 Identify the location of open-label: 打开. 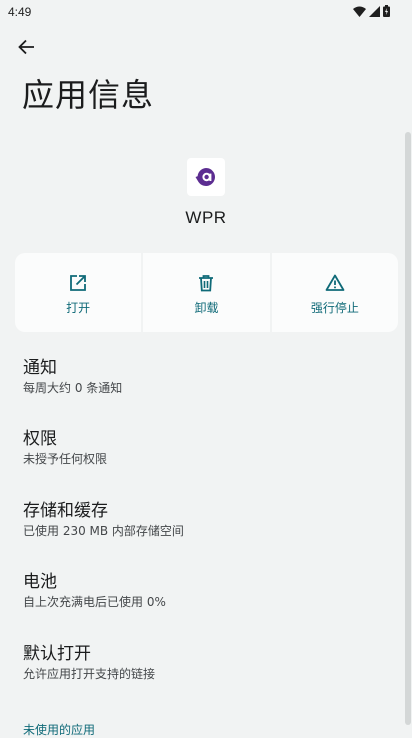
(78, 308).